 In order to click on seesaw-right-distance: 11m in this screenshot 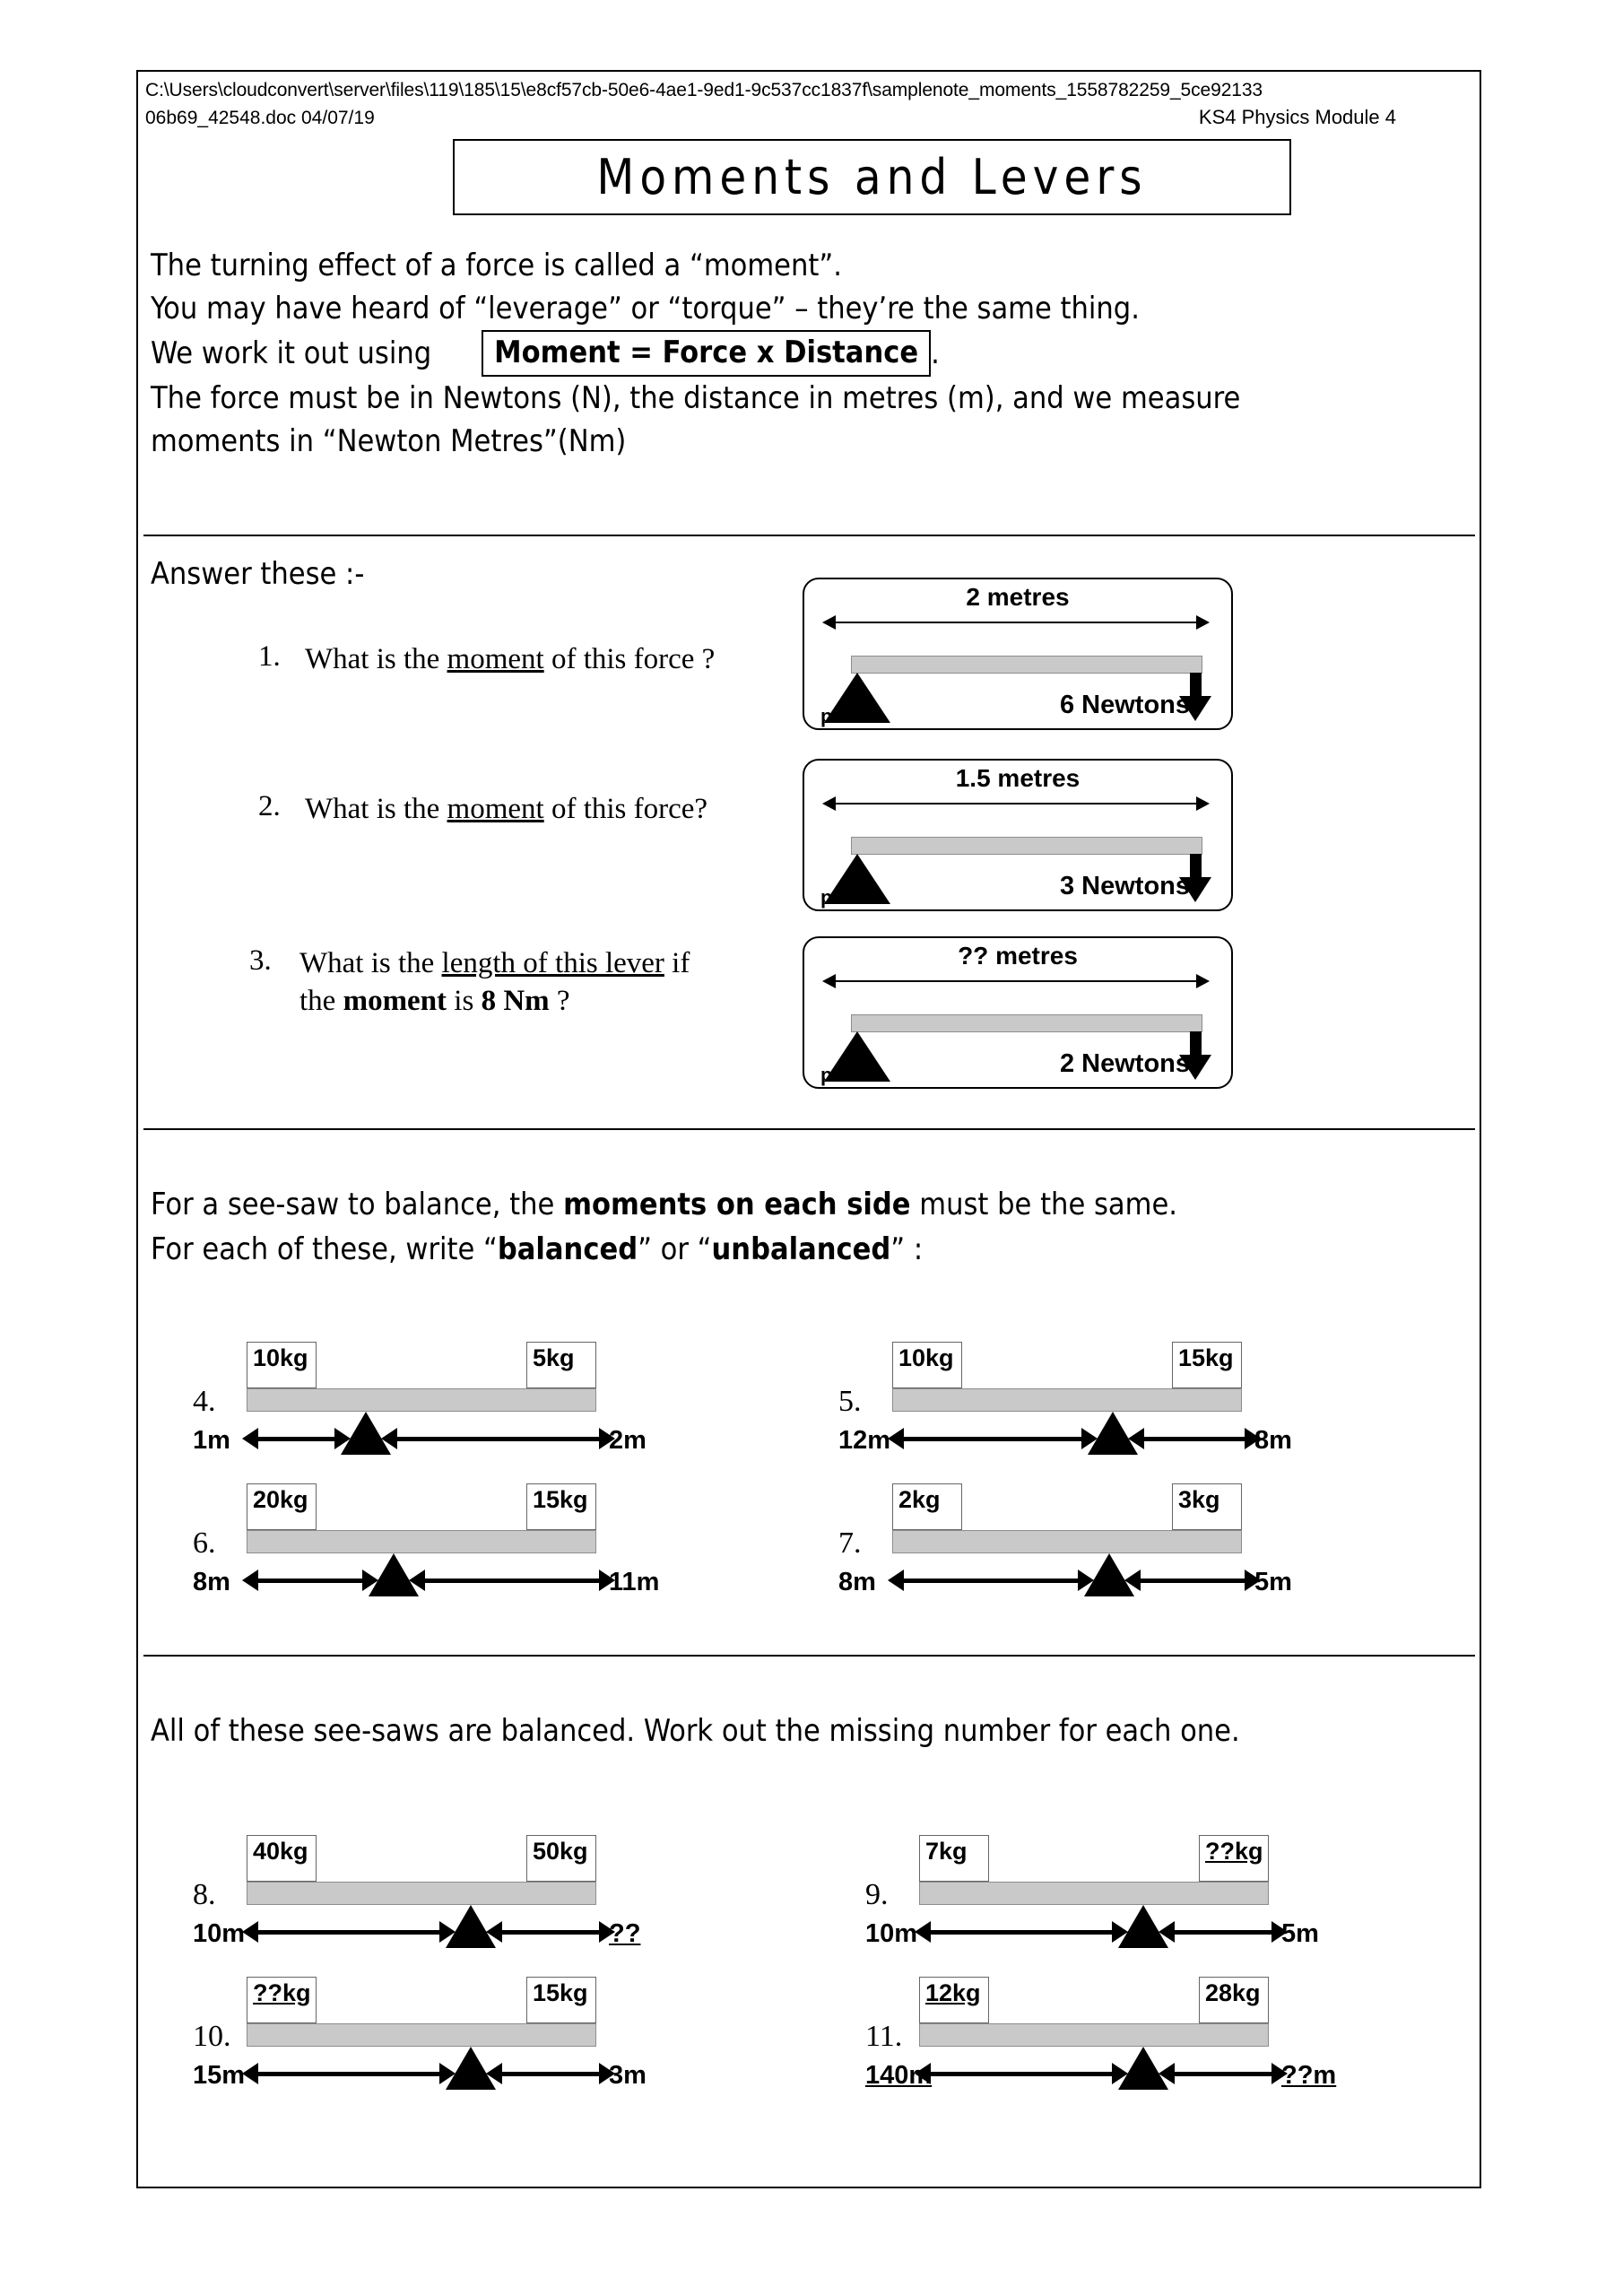, I will do `click(634, 1582)`.